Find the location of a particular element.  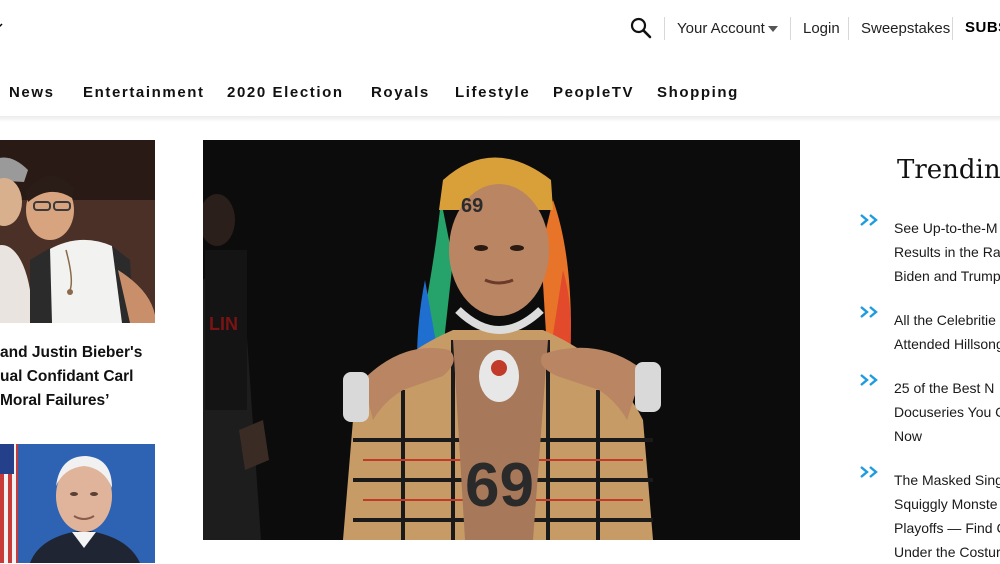

trending-item: 25 of the Best N Docuseries You C Now is located at coordinates (947, 412).